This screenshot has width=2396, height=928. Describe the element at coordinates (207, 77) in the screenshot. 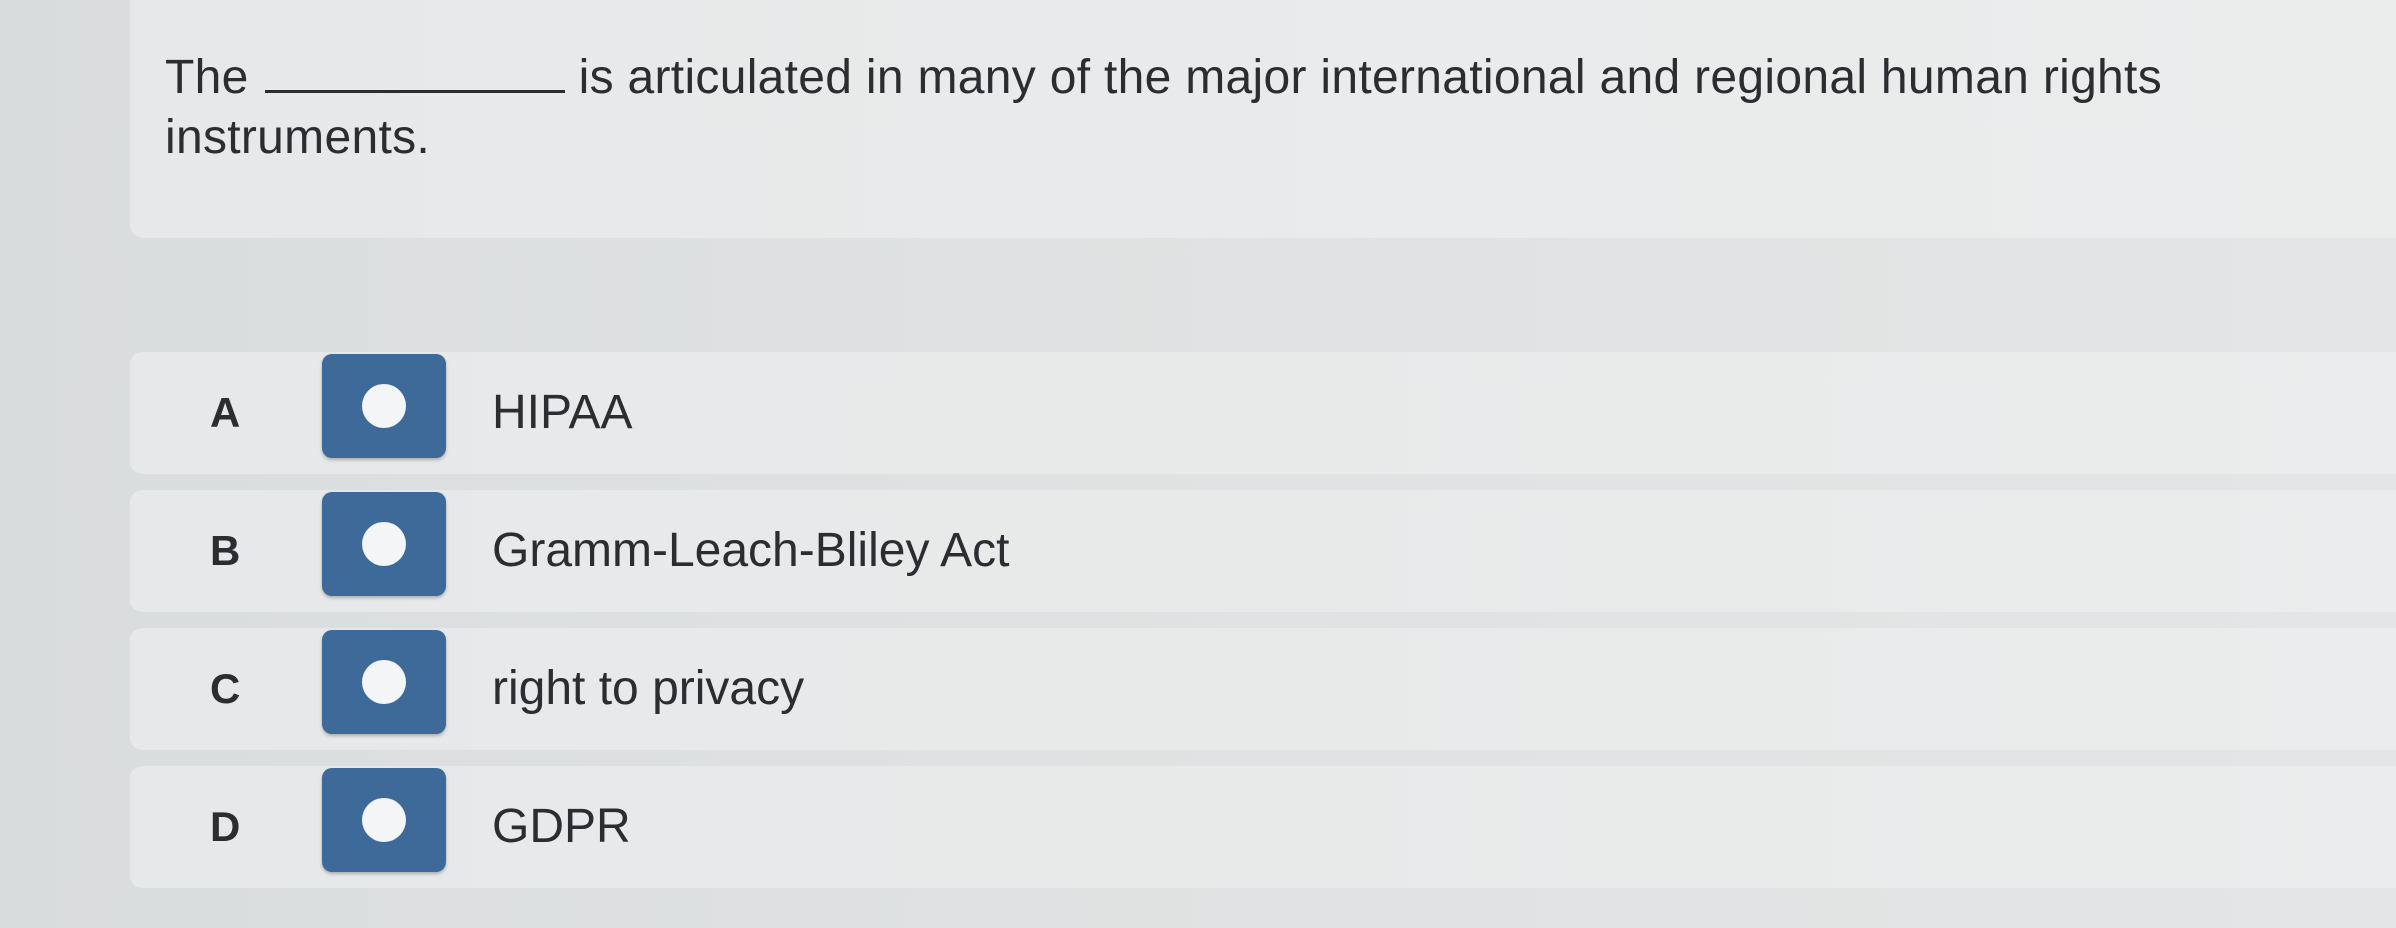

I see `question-text-before: The` at that location.